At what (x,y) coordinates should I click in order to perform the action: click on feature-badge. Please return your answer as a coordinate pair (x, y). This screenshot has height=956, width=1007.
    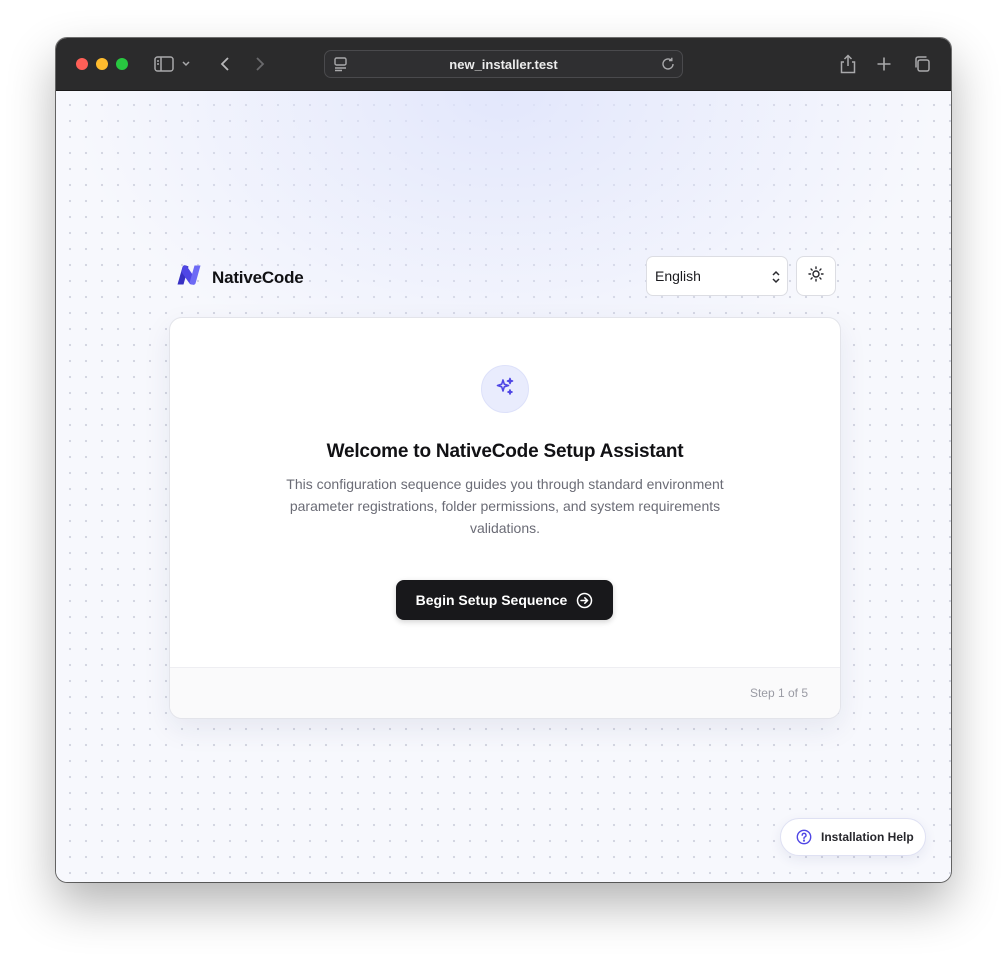
    Looking at the image, I should click on (505, 389).